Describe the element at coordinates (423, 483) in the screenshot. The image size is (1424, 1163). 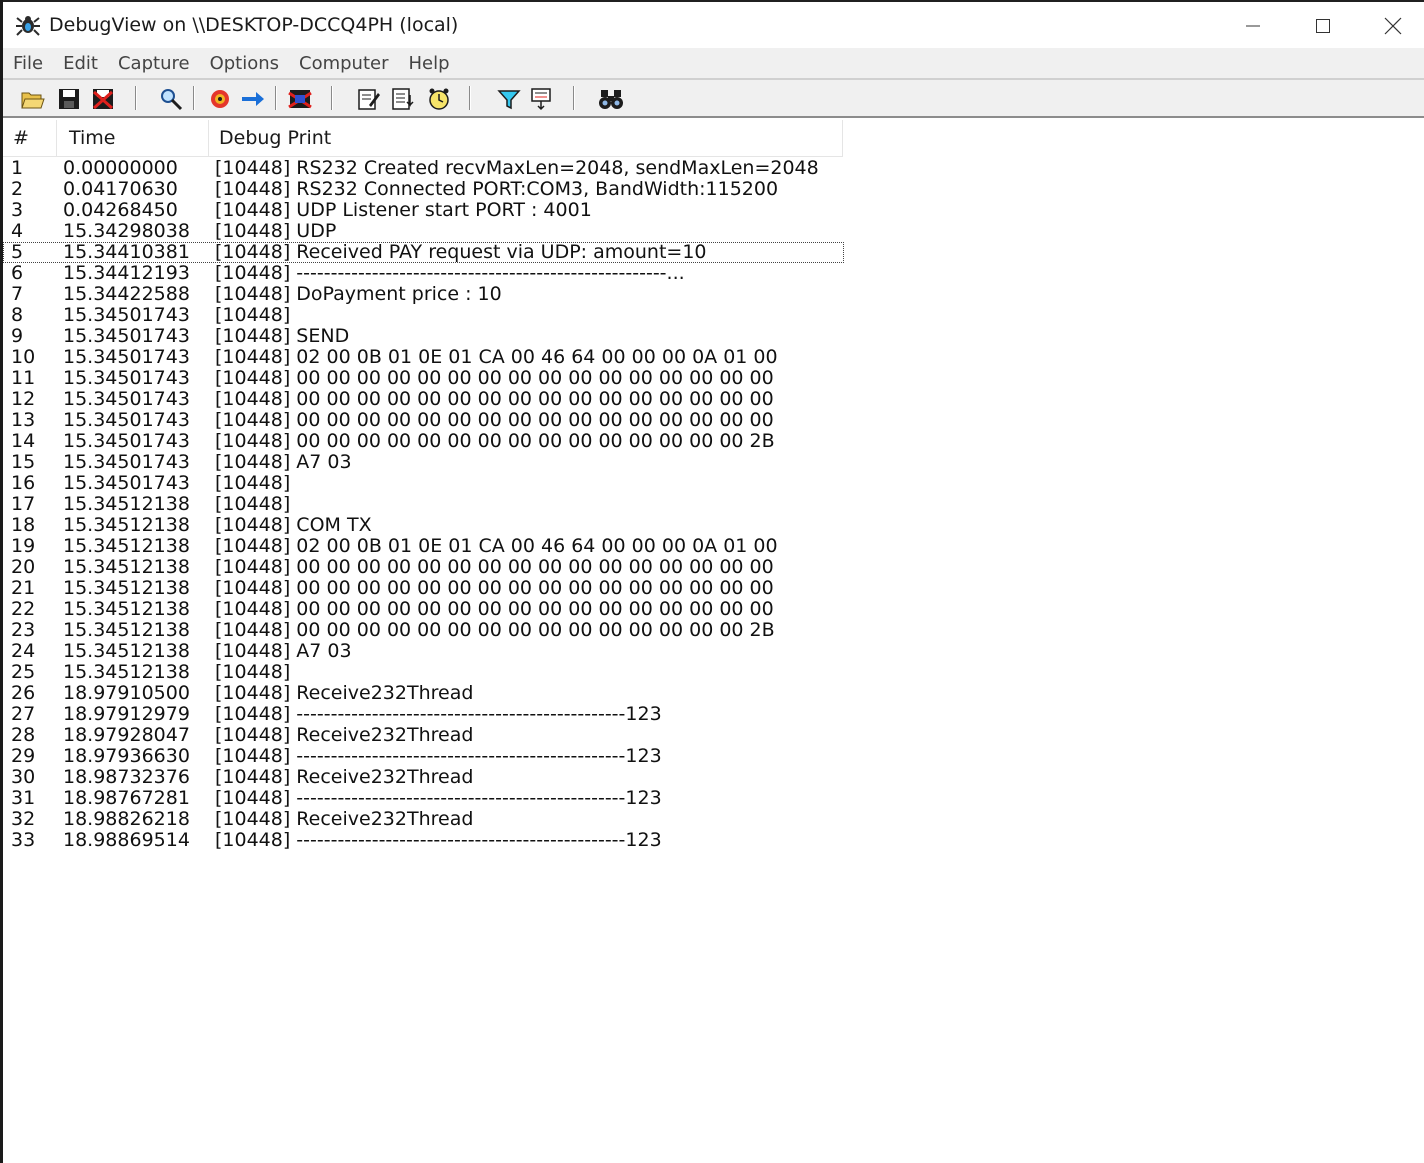
I see `log-row: 16 15.34501743 [10448]` at that location.